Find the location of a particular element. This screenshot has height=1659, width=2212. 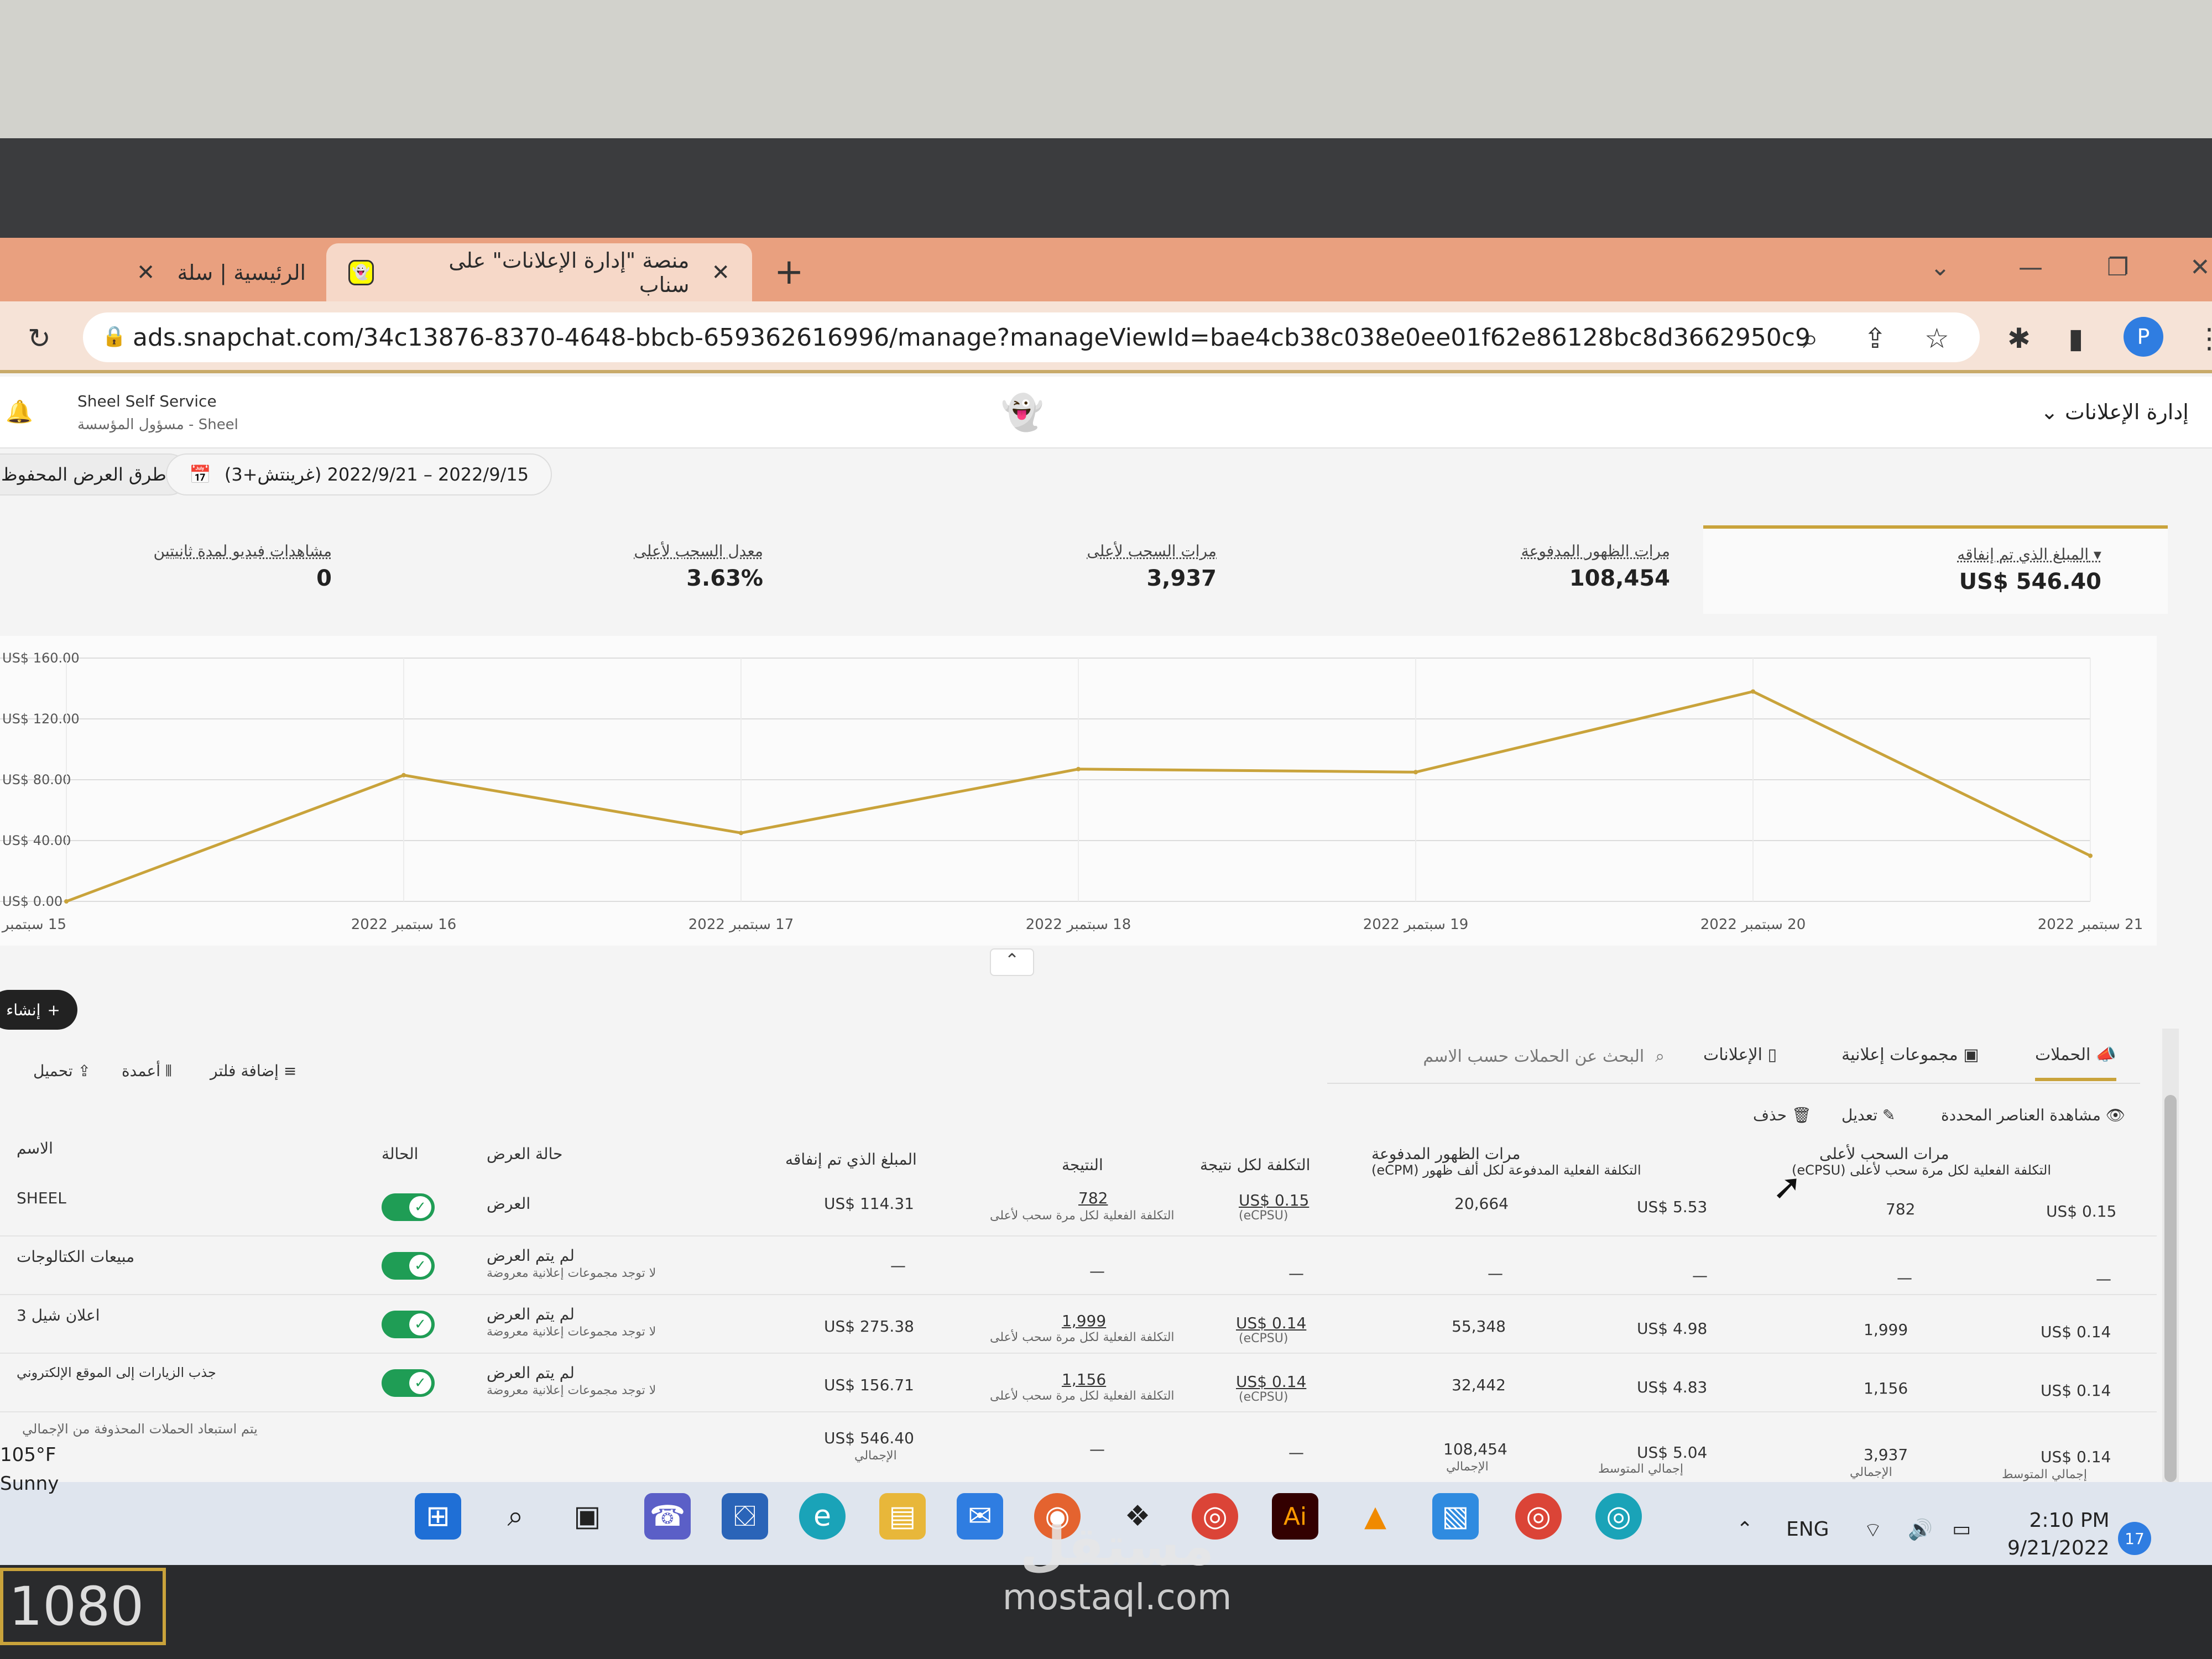

campaign-name: مبيعات الكتالوجات is located at coordinates (76, 1257).